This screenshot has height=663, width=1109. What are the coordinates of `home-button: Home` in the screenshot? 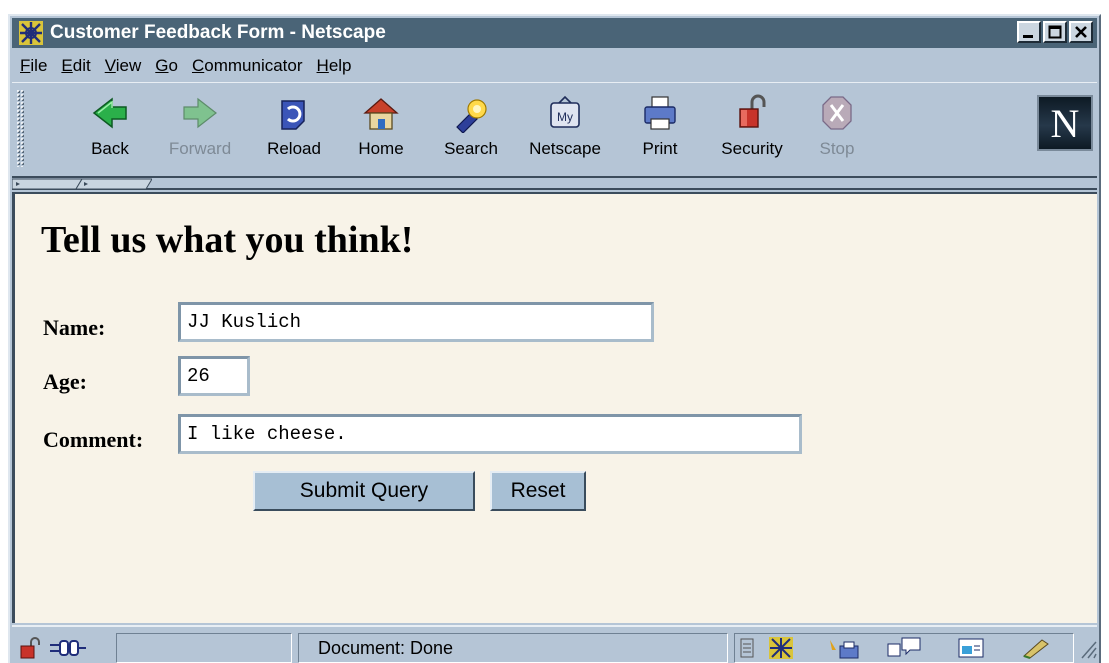 It's located at (381, 131).